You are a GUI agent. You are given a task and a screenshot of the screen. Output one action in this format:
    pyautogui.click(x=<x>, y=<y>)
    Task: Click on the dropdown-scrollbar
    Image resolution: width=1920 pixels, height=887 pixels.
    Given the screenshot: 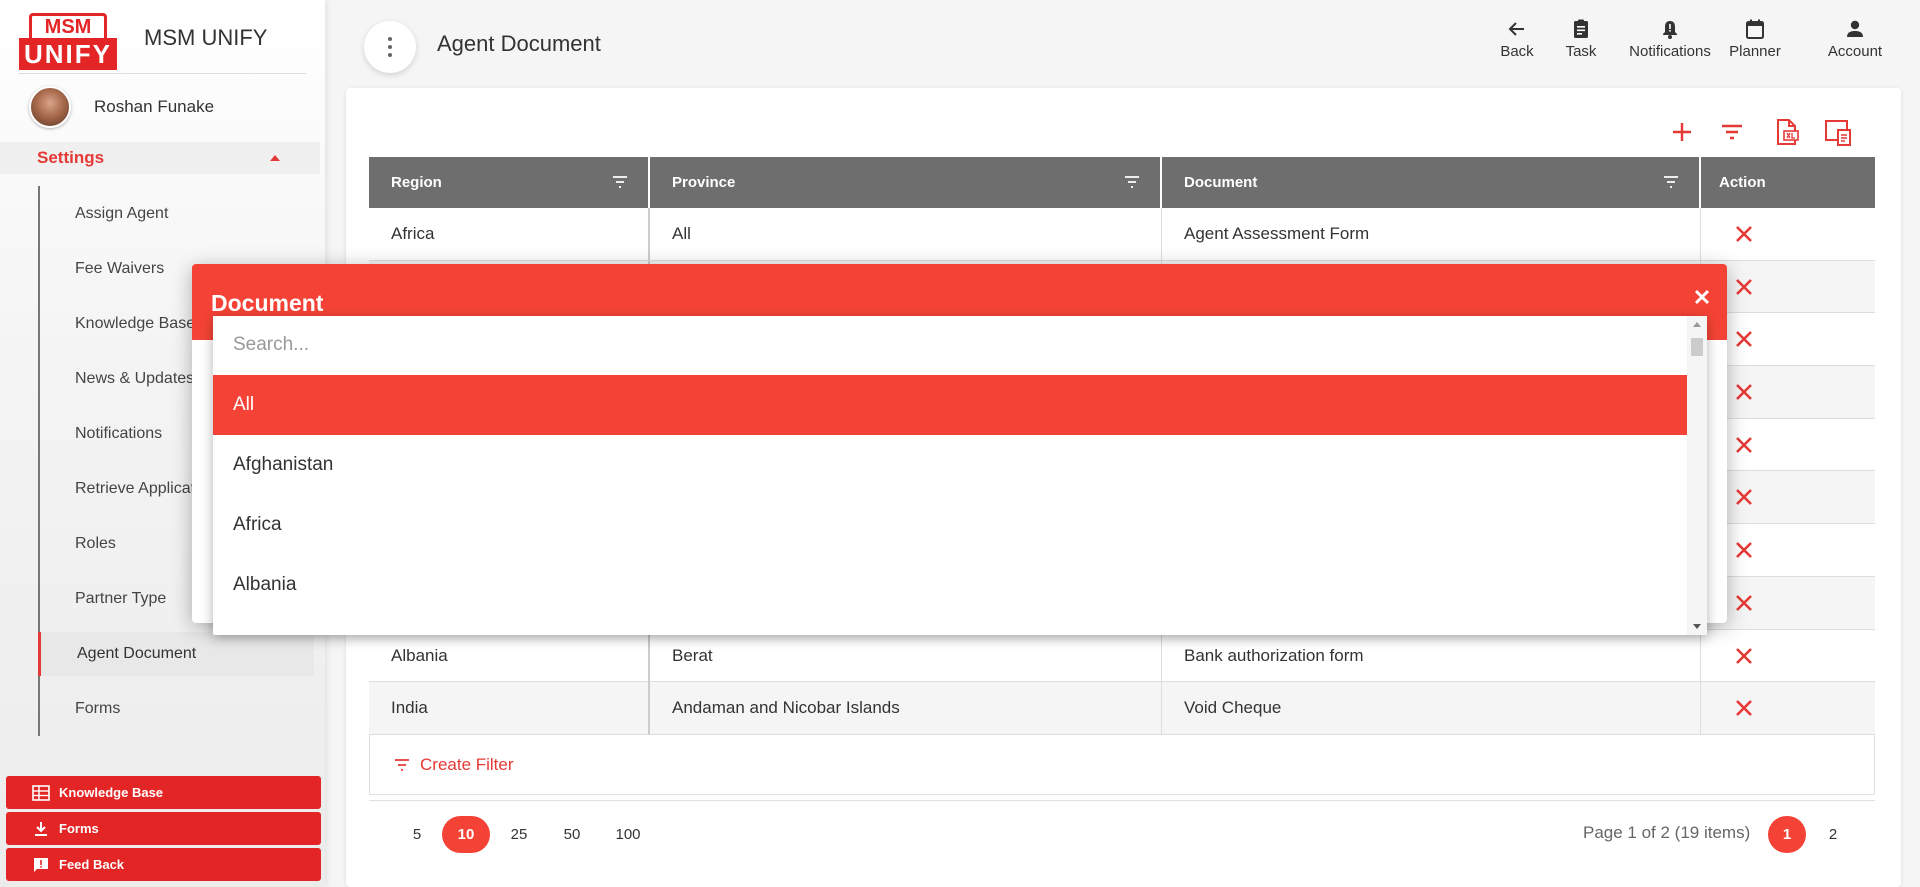 What is the action you would take?
    pyautogui.click(x=1697, y=475)
    